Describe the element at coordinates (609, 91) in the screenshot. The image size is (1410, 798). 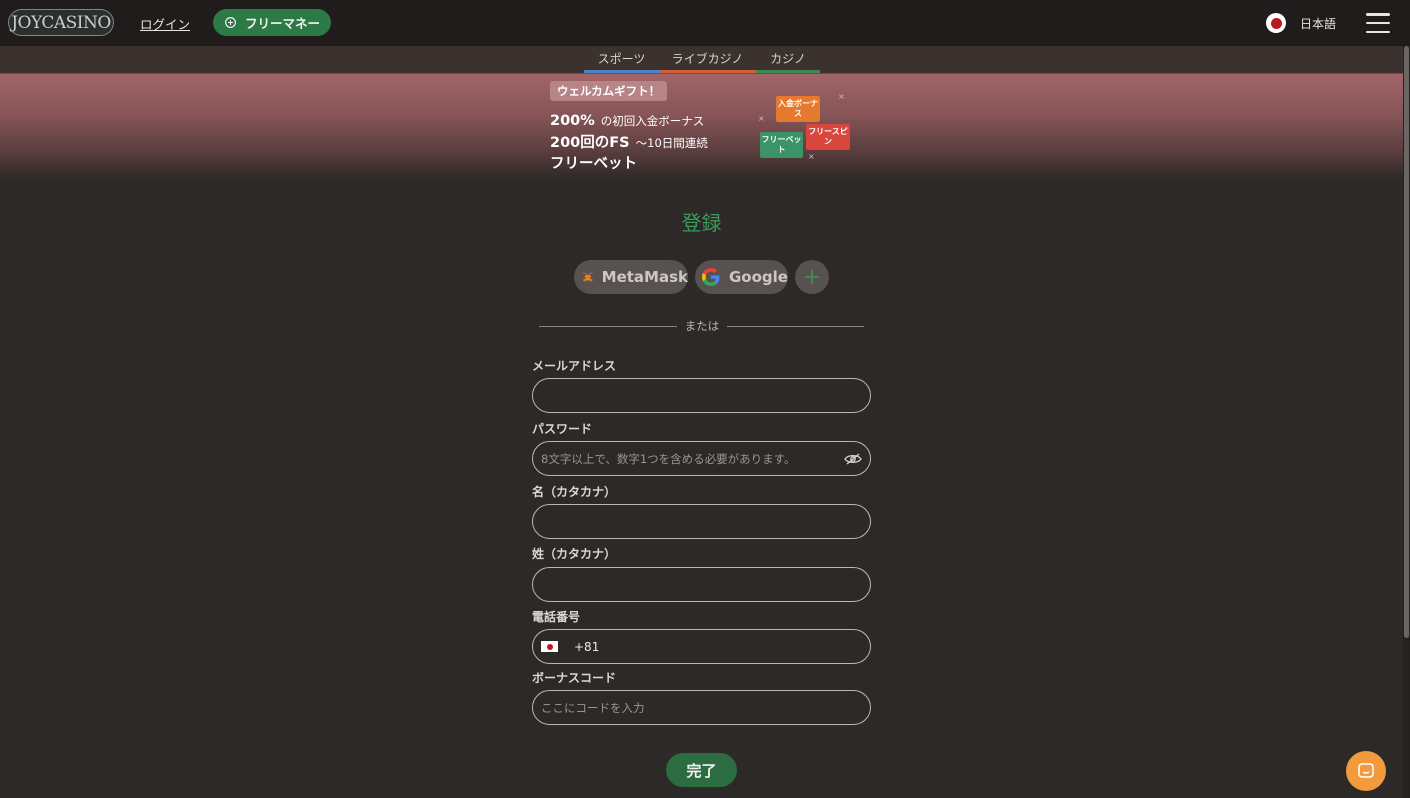
I see `welcome-gift-chip: ウェルカムギフト！` at that location.